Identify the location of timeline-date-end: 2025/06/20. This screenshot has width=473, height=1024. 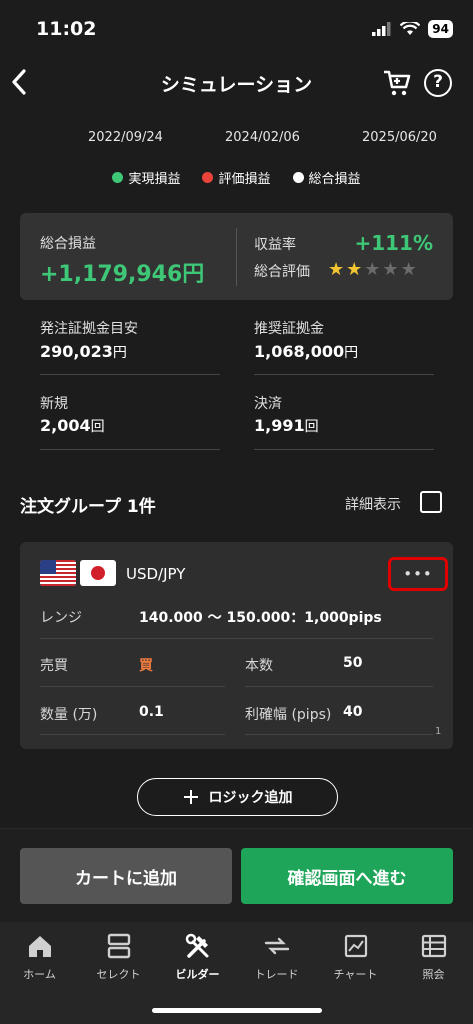
(399, 137).